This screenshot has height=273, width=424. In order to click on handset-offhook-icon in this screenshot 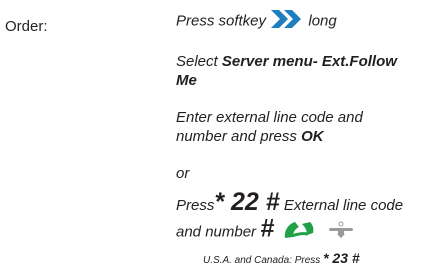, I will do `click(299, 232)`.